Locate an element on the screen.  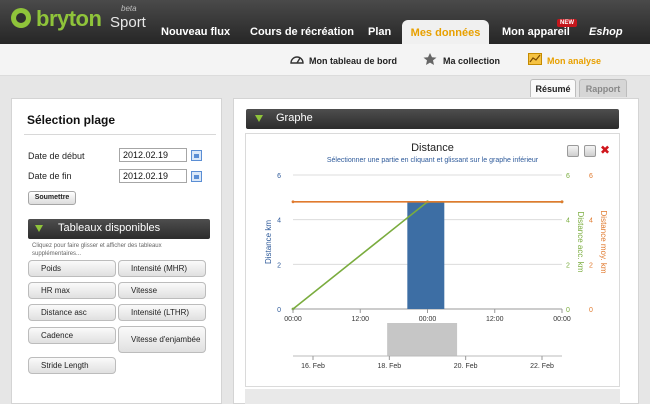
panel-footer is located at coordinates (432, 396).